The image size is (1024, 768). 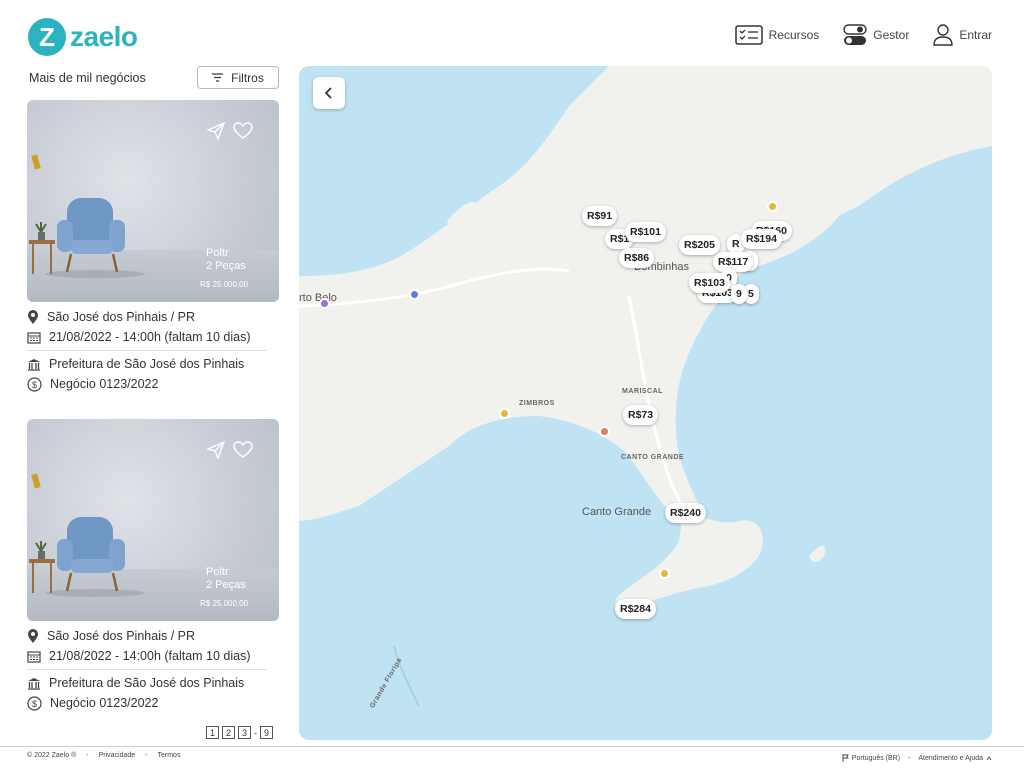 What do you see at coordinates (637, 258) in the screenshot?
I see `price-marker: R$86` at bounding box center [637, 258].